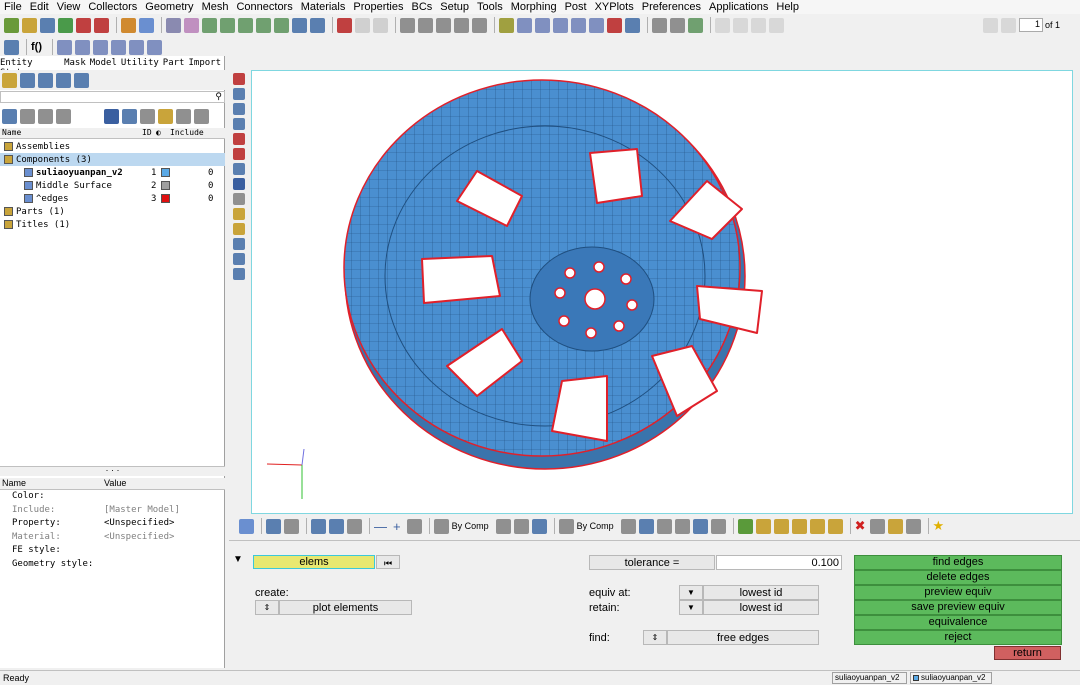 This screenshot has height=685, width=1080. I want to click on sum-icon, so click(659, 25).